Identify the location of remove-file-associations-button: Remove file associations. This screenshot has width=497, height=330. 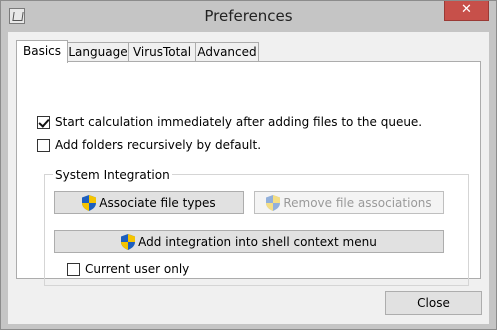
(349, 202).